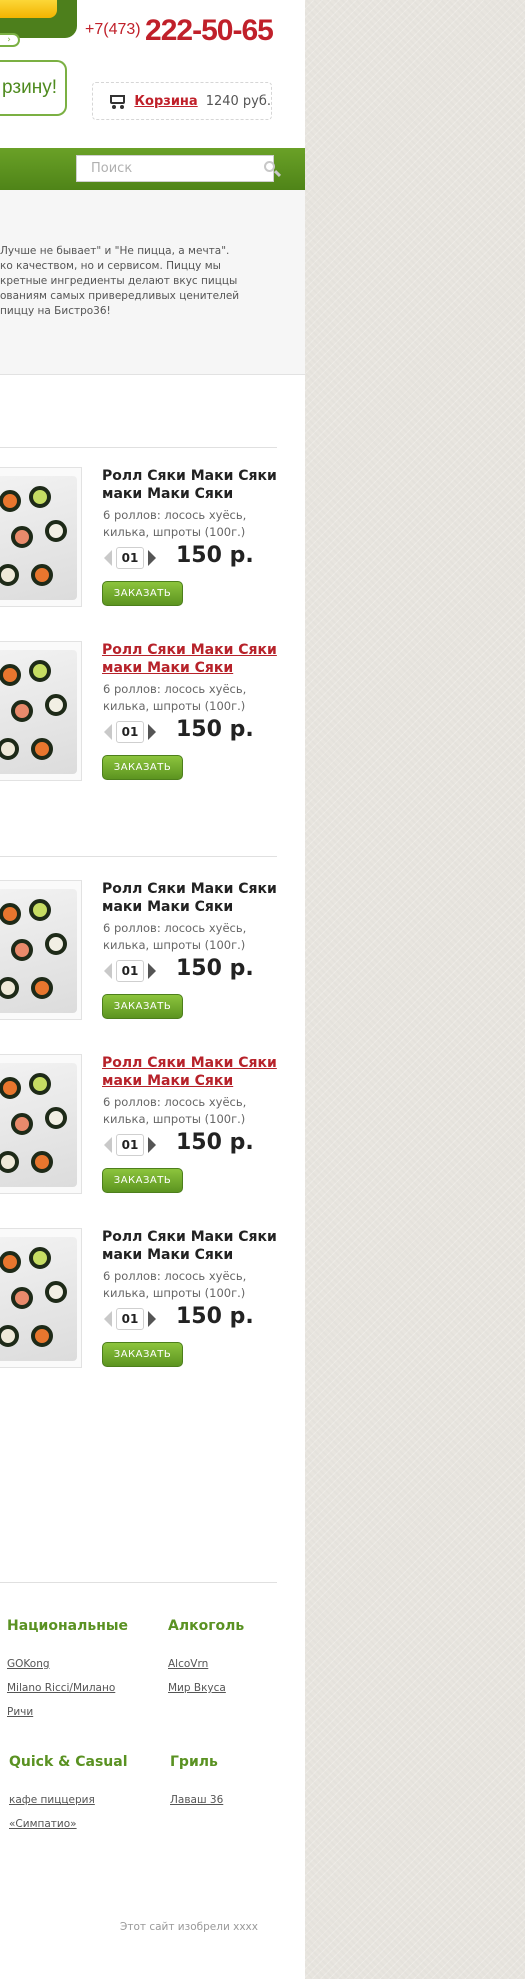 This screenshot has height=1979, width=525. Describe the element at coordinates (194, 1762) in the screenshot. I see `footer-heading: Гриль` at that location.